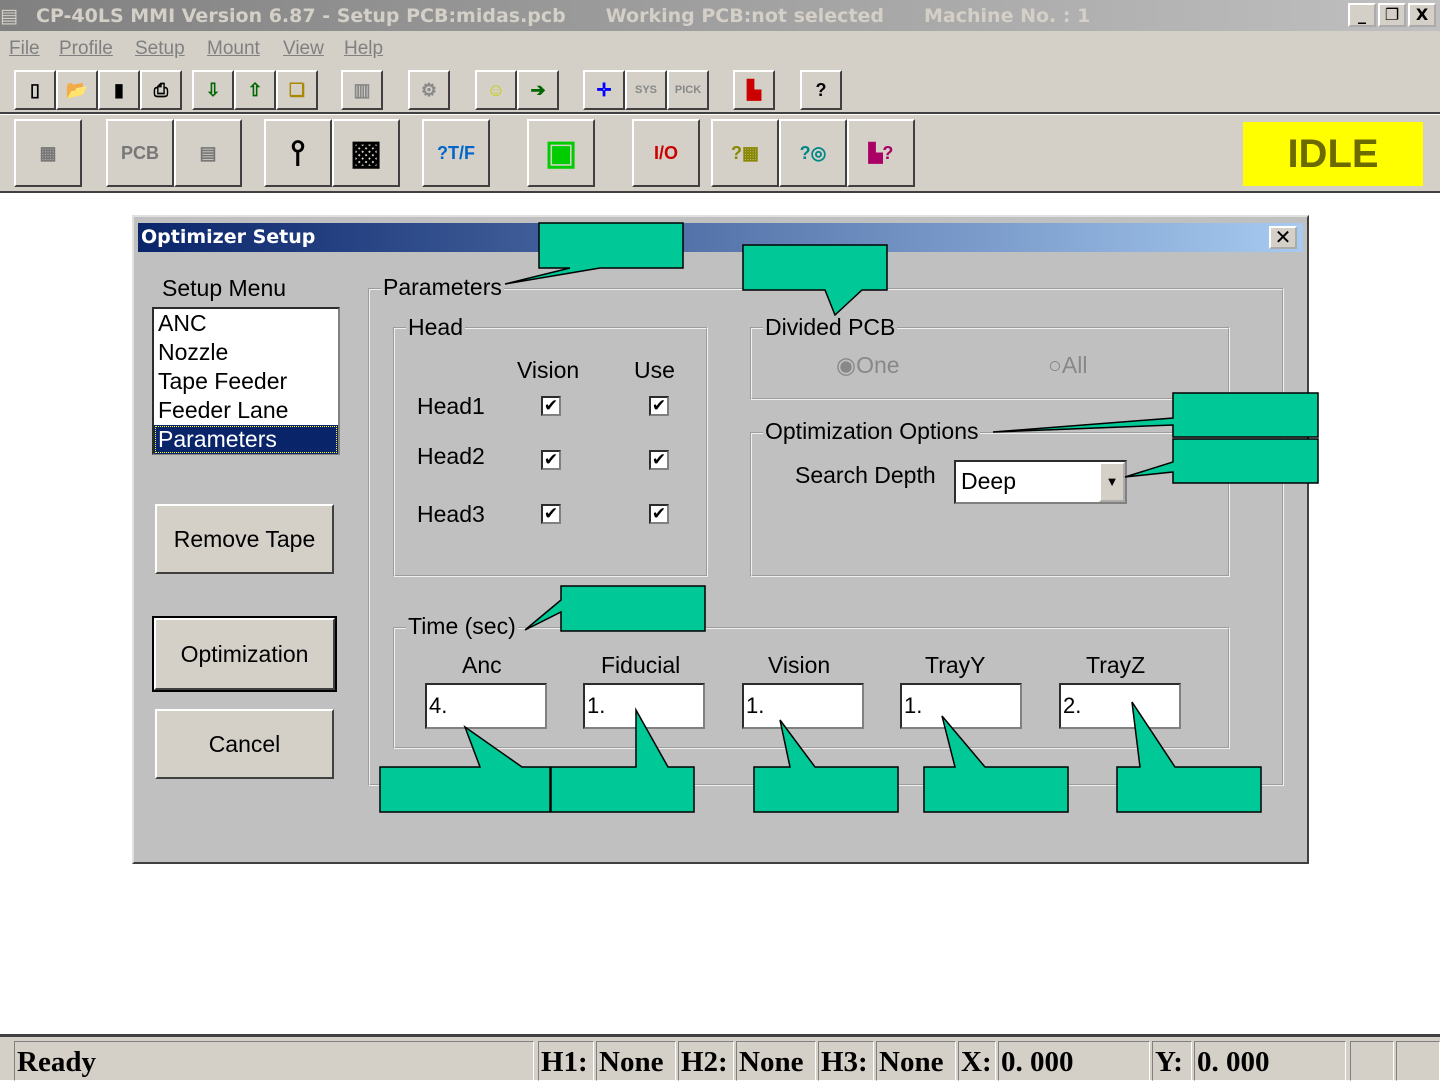  I want to click on h3-label: H3:, so click(846, 1061).